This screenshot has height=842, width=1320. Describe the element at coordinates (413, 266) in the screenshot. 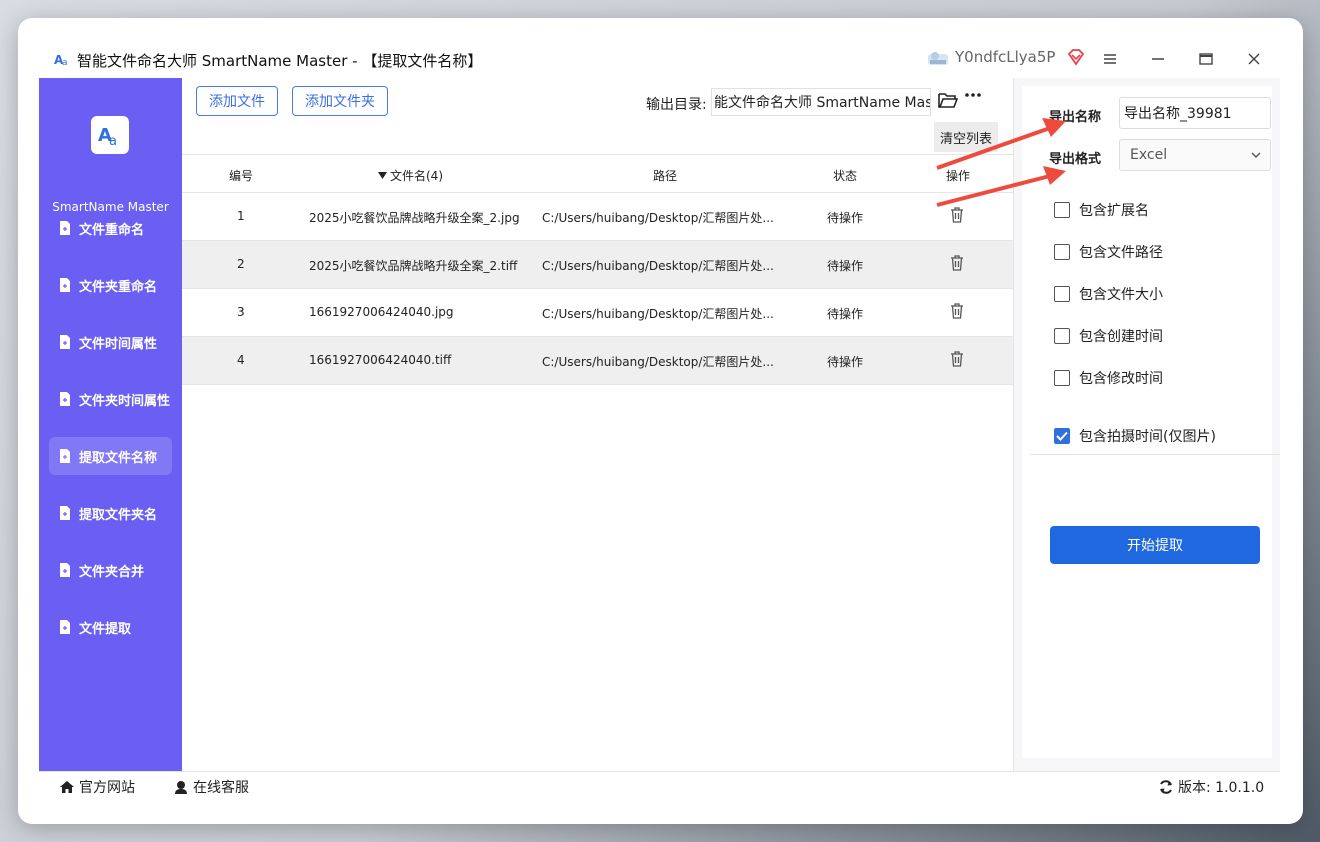

I see `cell-name: 2025小吃餐饮品牌战略升级全案_2.tiff` at that location.